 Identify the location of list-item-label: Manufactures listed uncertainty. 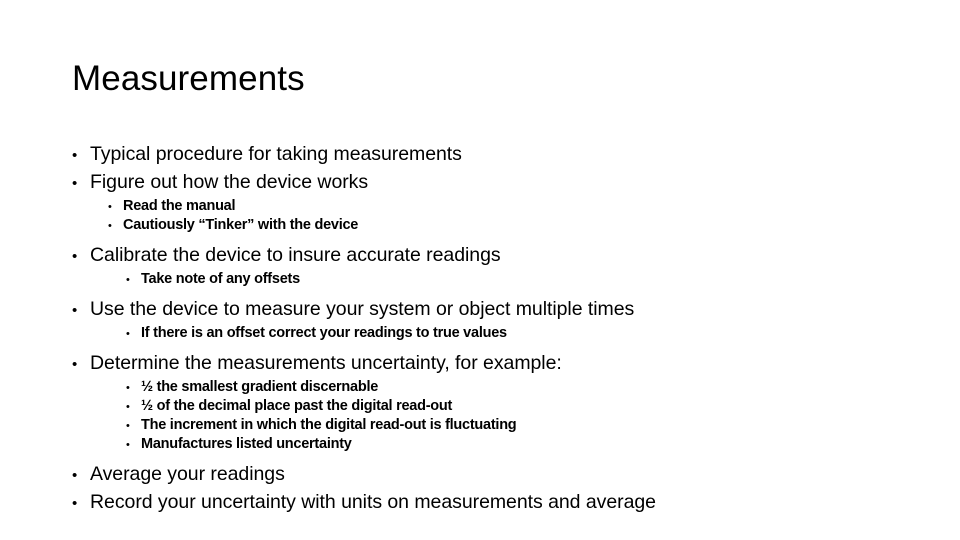
(246, 444).